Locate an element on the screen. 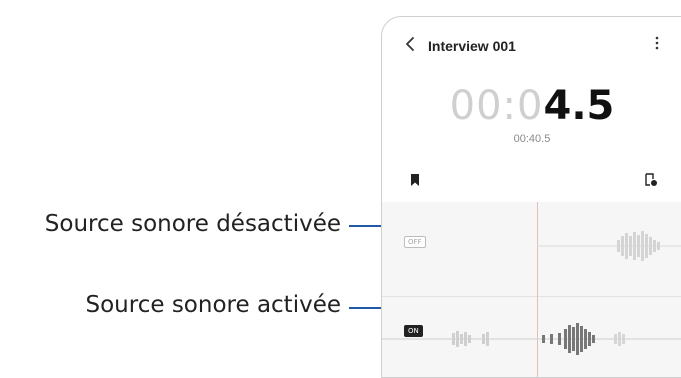 Image resolution: width=681 pixels, height=378 pixels. add-bookmark-icon is located at coordinates (651, 182).